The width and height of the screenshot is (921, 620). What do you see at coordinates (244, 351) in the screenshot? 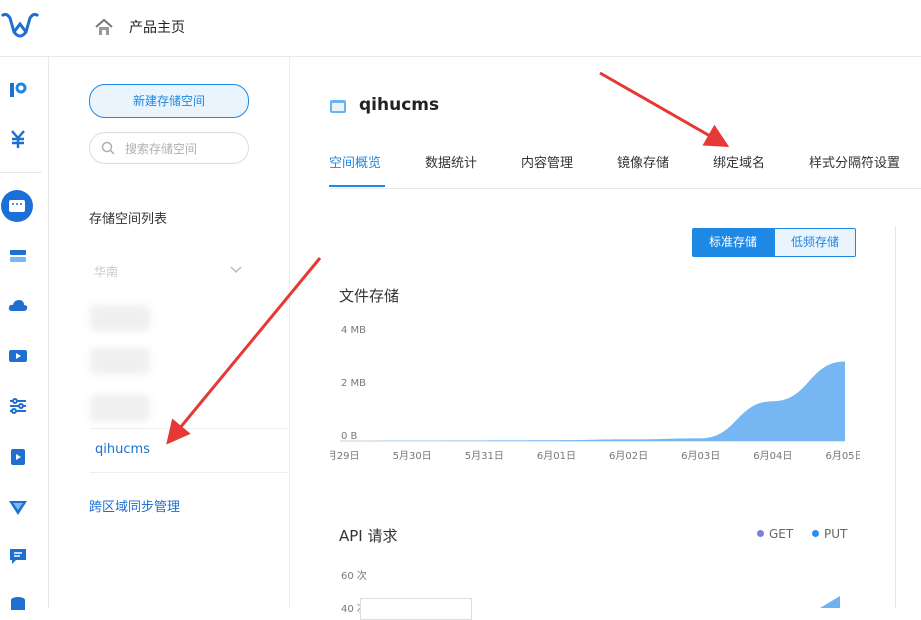
I see `arrow-to-active-bucket` at bounding box center [244, 351].